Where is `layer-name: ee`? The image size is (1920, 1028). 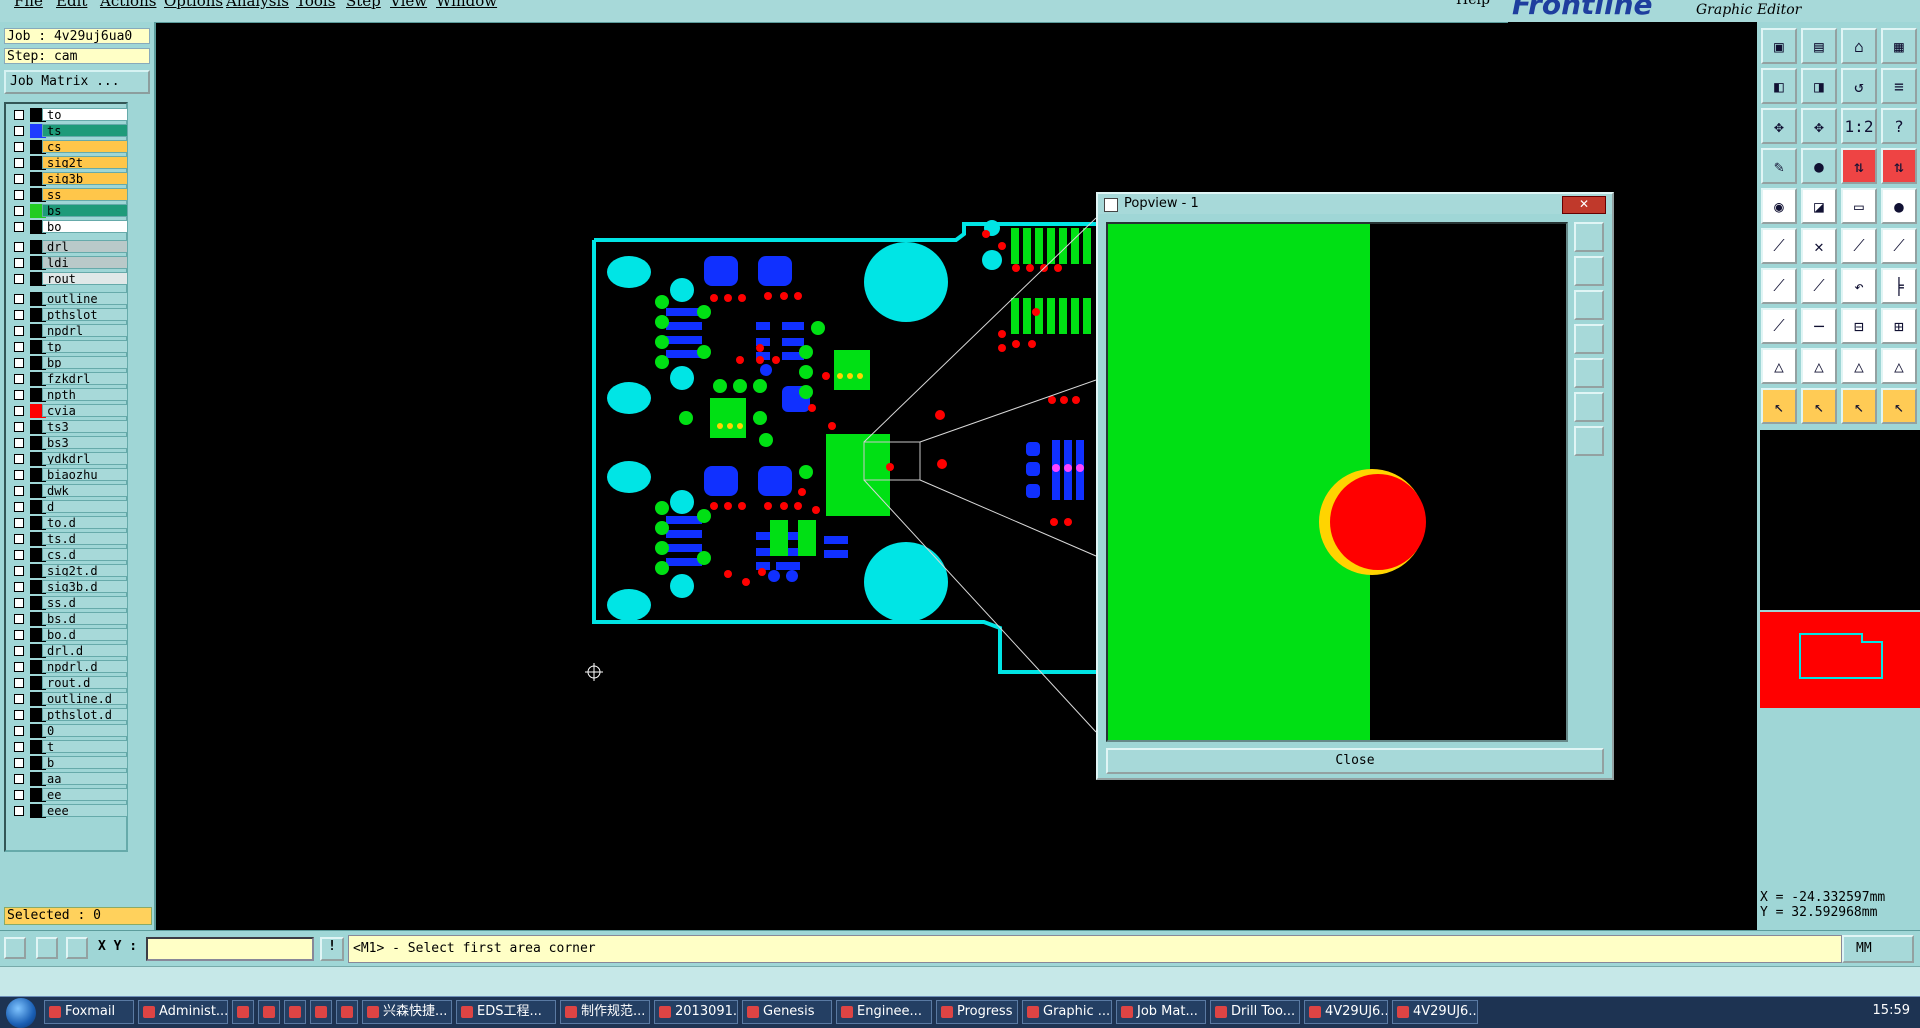 layer-name: ee is located at coordinates (85, 794).